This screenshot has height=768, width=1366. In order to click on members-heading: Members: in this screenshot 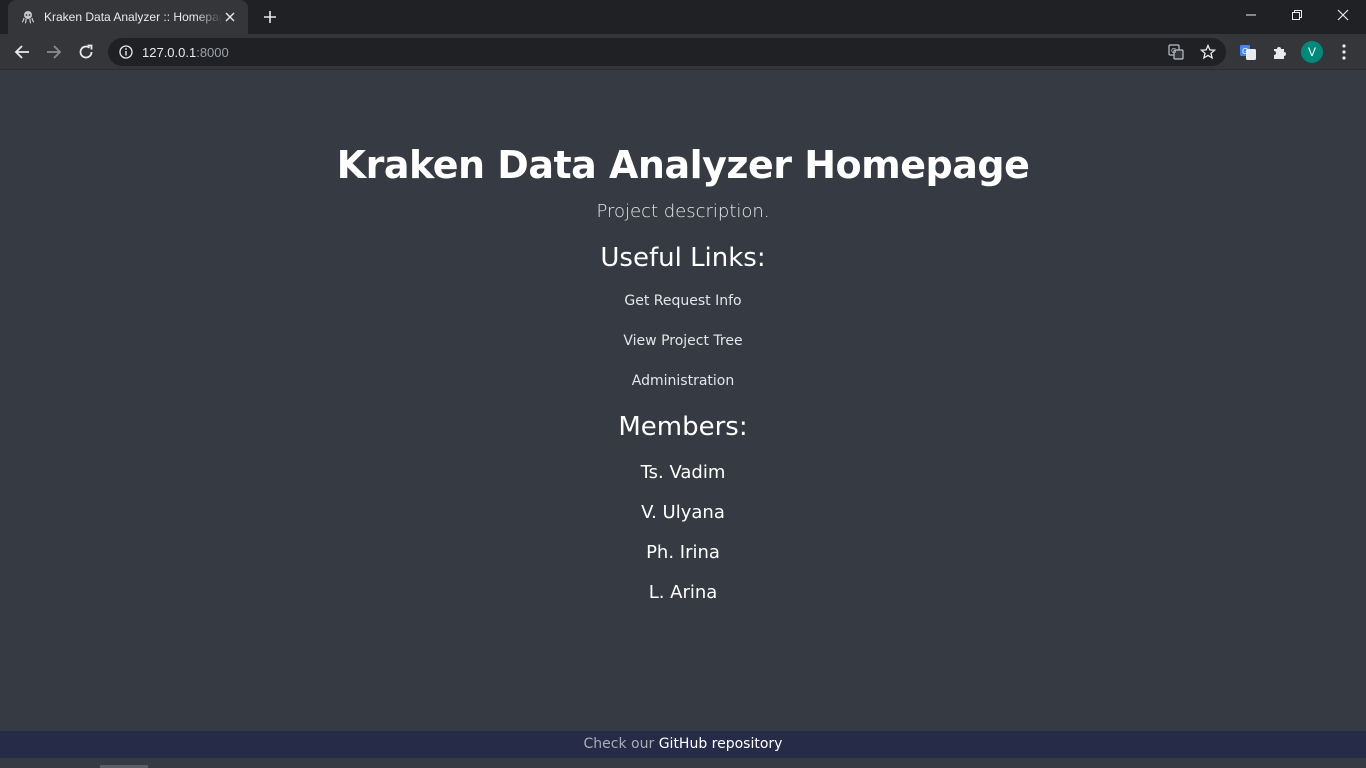, I will do `click(683, 427)`.